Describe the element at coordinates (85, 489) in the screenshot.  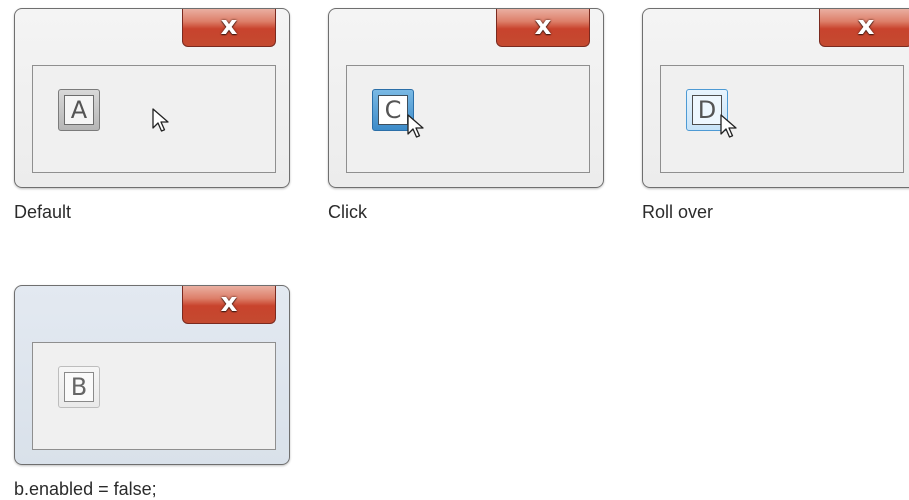
I see `caption-disabled: b.enabled = false;` at that location.